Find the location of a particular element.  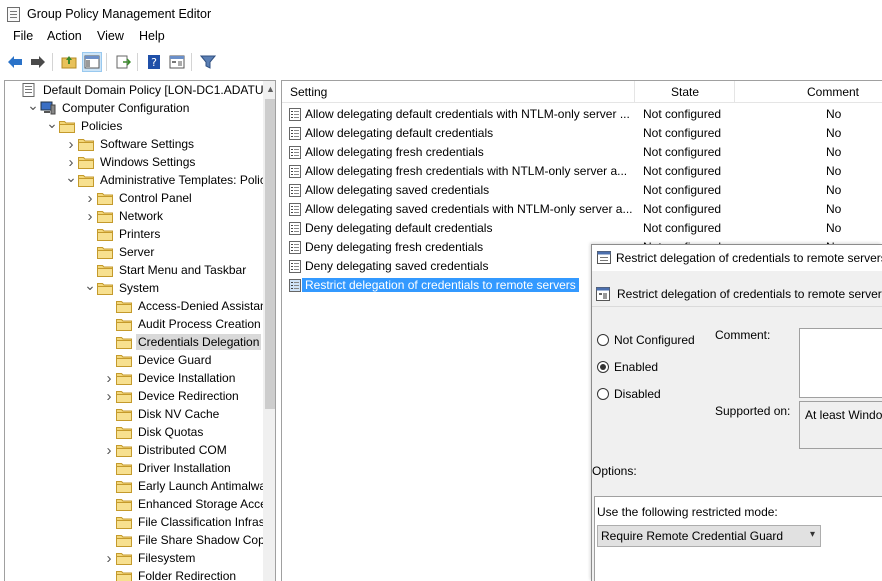

menu-help: Help is located at coordinates (152, 36).